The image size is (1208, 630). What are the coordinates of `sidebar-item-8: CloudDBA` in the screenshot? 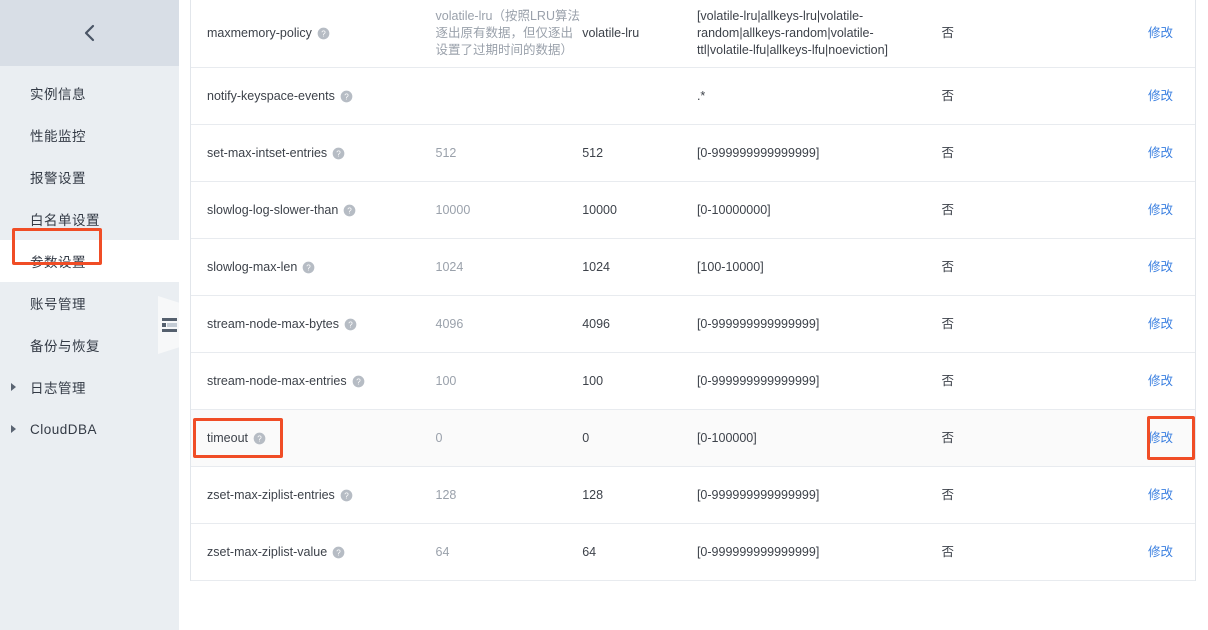 It's located at (89, 429).